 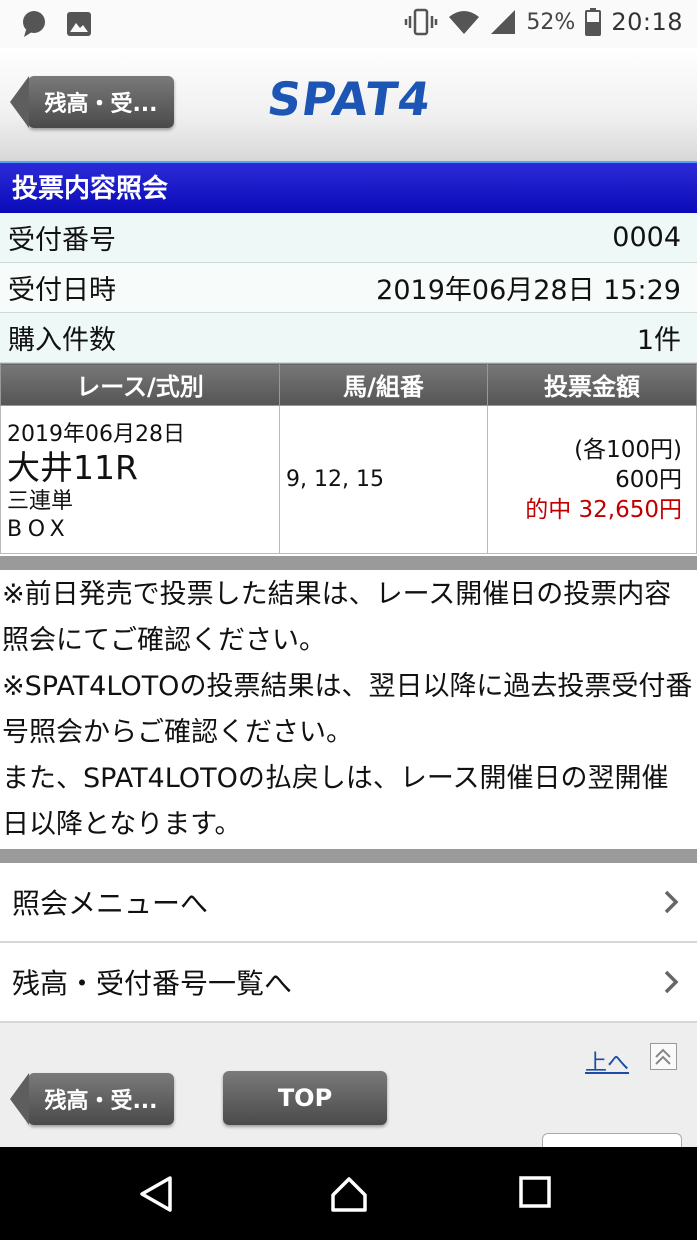 I want to click on system-nav-bar, so click(x=348, y=1193).